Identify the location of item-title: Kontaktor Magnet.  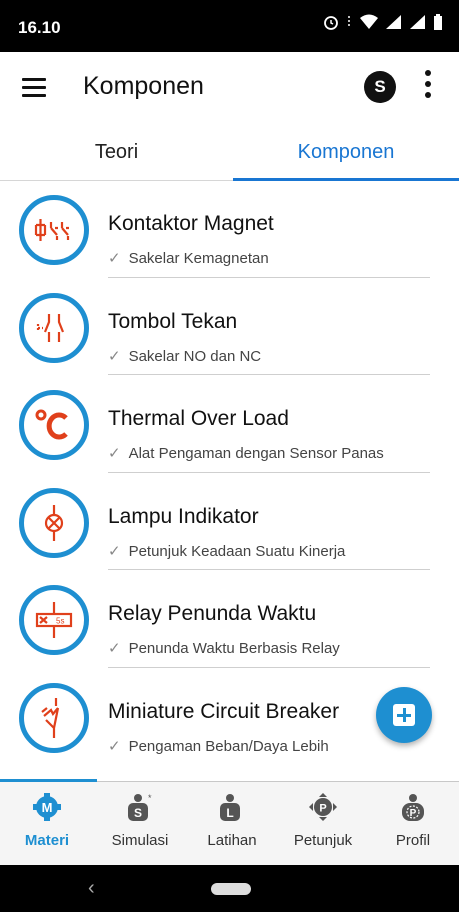
(191, 223).